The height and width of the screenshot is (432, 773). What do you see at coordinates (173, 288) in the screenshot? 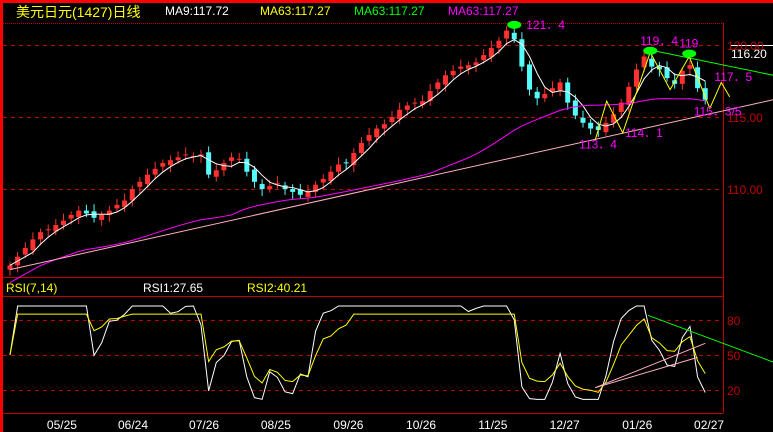
I see `rsi1-value: RSI1:27.65` at bounding box center [173, 288].